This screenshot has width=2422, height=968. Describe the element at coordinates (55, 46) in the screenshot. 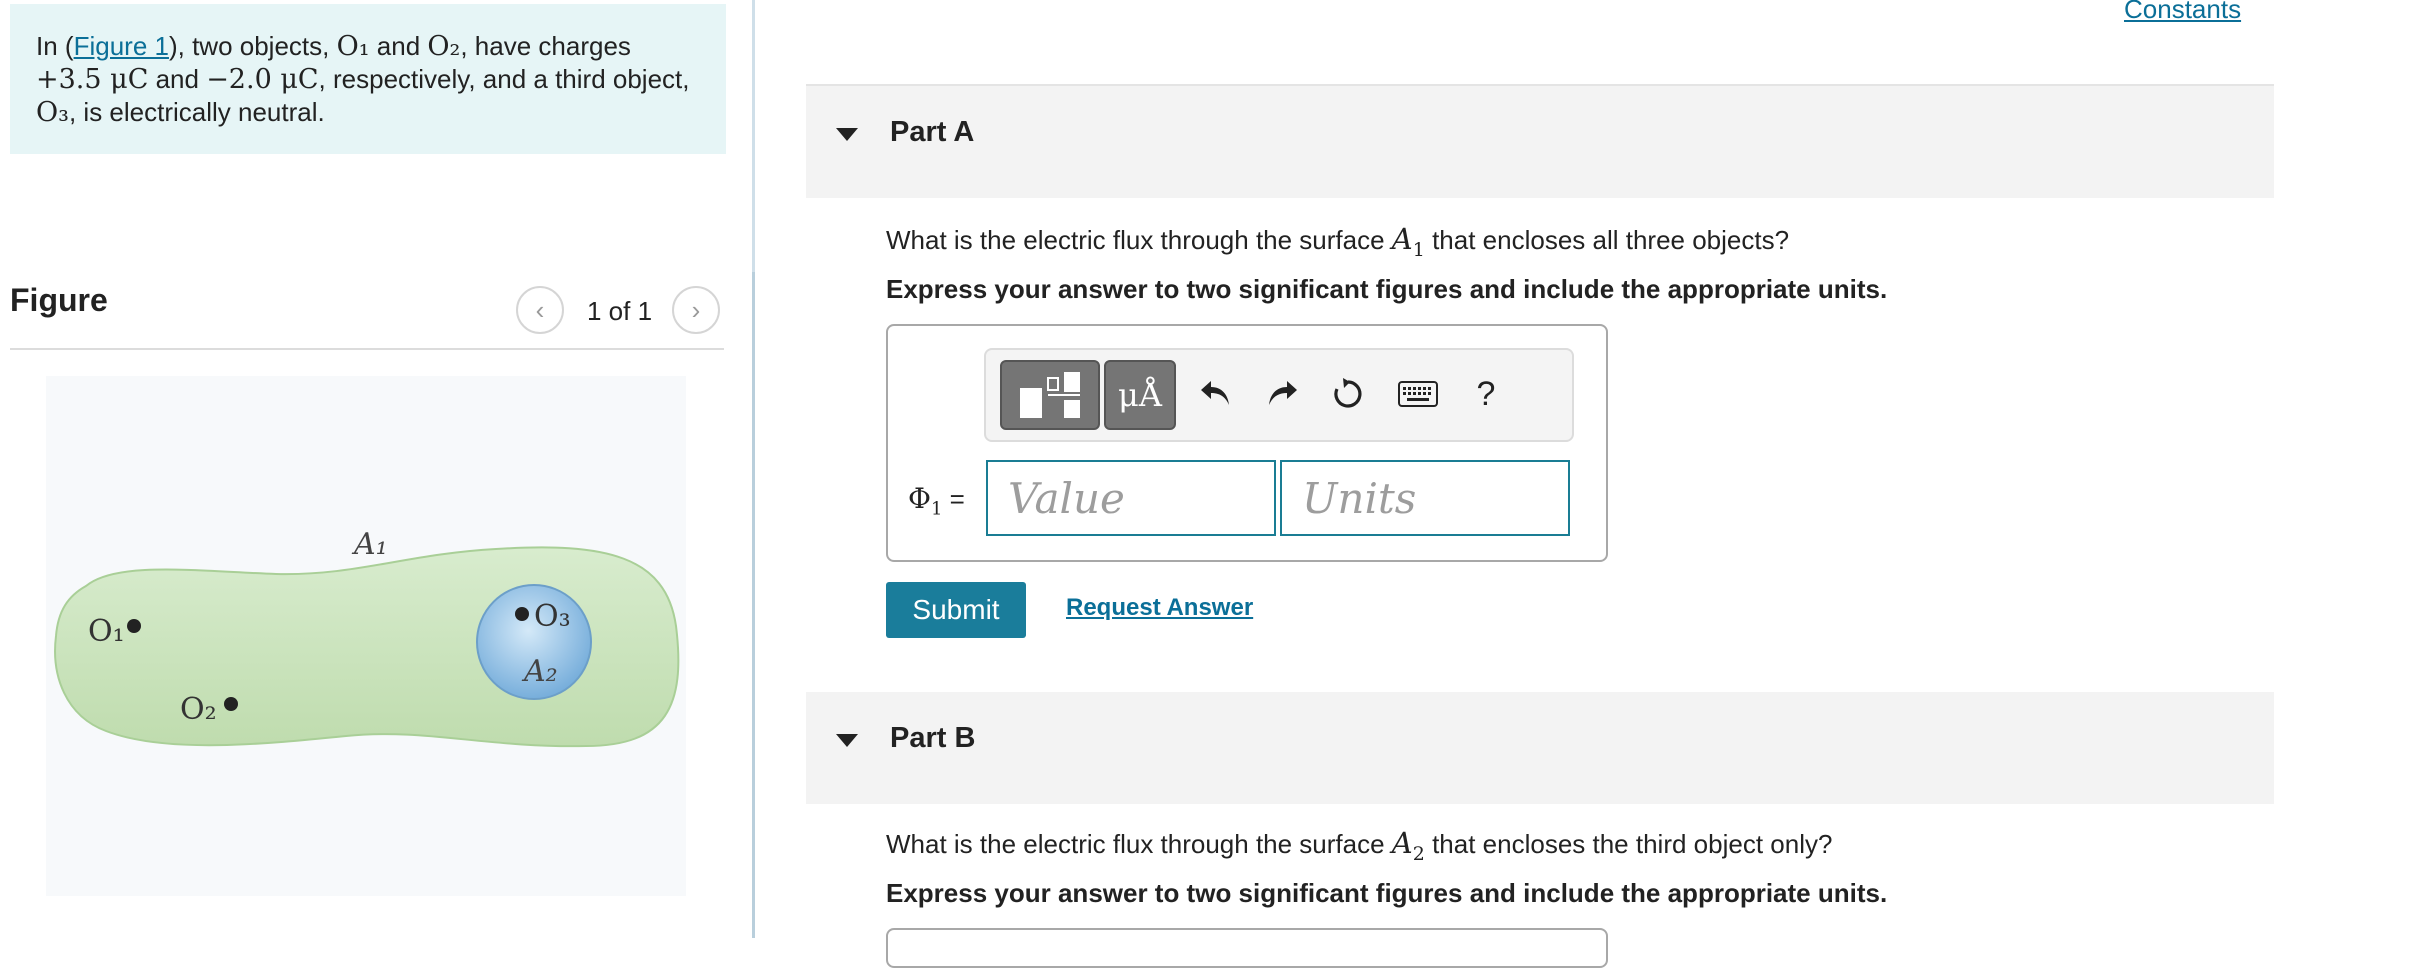

I see `intro-text: In (` at that location.